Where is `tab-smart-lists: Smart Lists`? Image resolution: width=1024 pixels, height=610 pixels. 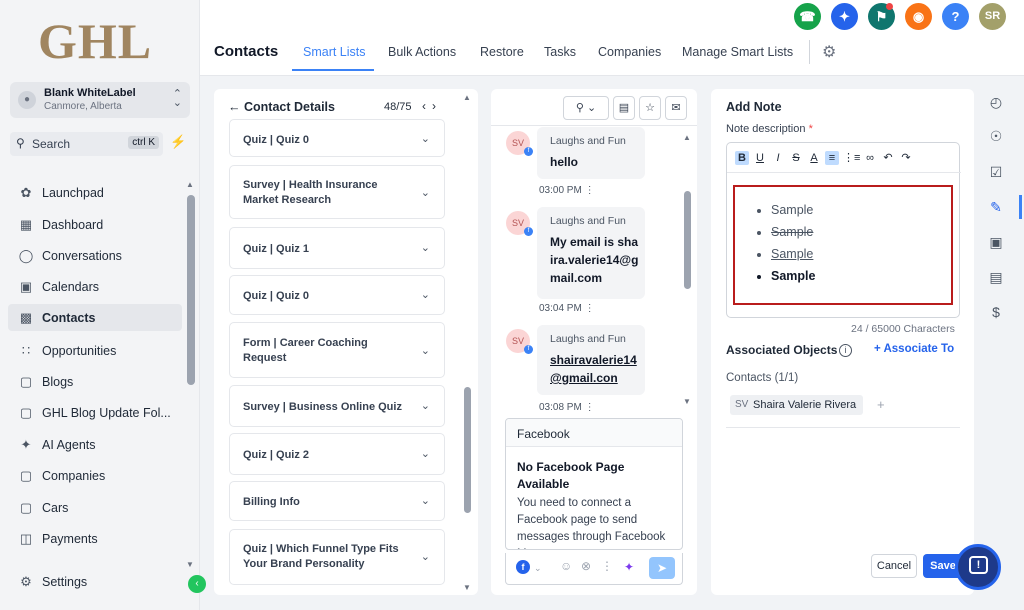
tab-smart-lists: Smart Lists is located at coordinates (334, 52).